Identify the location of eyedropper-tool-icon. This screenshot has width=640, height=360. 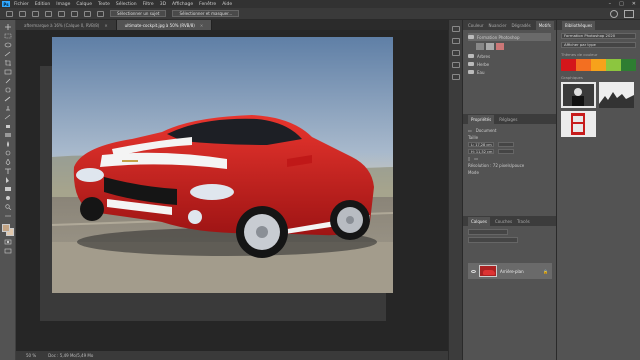
(7, 81).